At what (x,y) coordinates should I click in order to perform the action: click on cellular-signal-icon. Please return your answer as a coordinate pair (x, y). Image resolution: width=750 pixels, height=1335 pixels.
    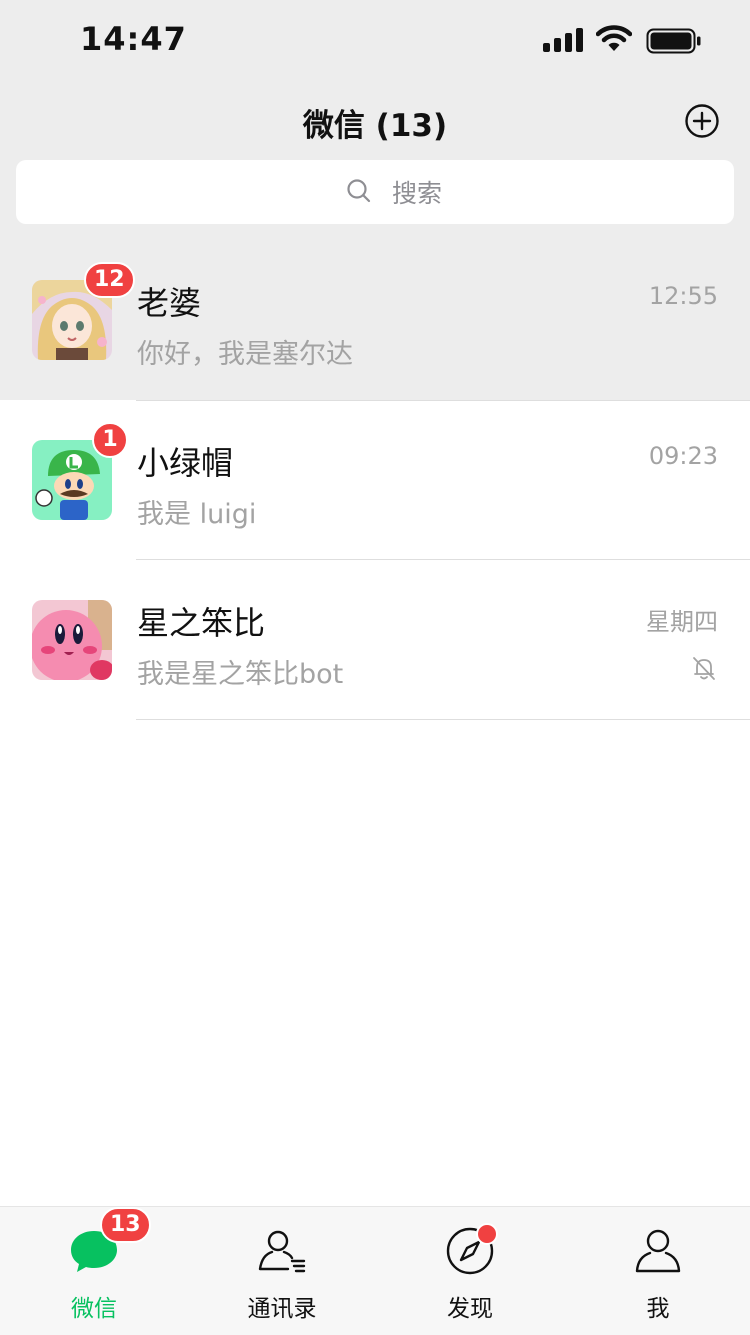
    Looking at the image, I should click on (563, 40).